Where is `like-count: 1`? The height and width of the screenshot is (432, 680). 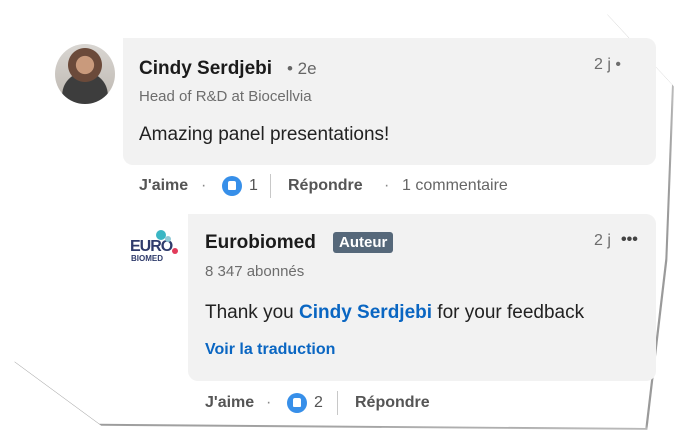 like-count: 1 is located at coordinates (253, 186).